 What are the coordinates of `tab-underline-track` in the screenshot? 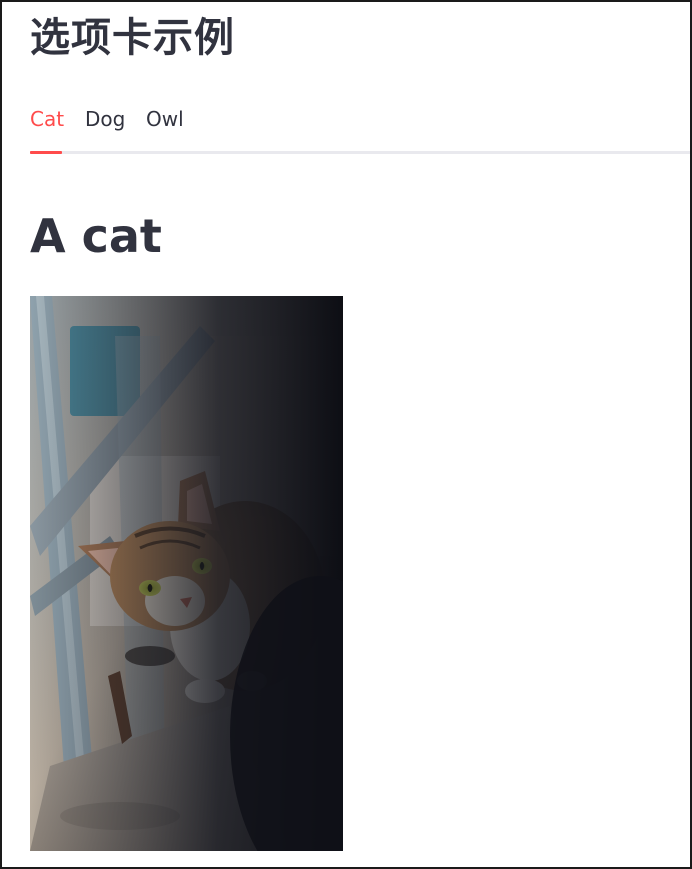 It's located at (360, 152).